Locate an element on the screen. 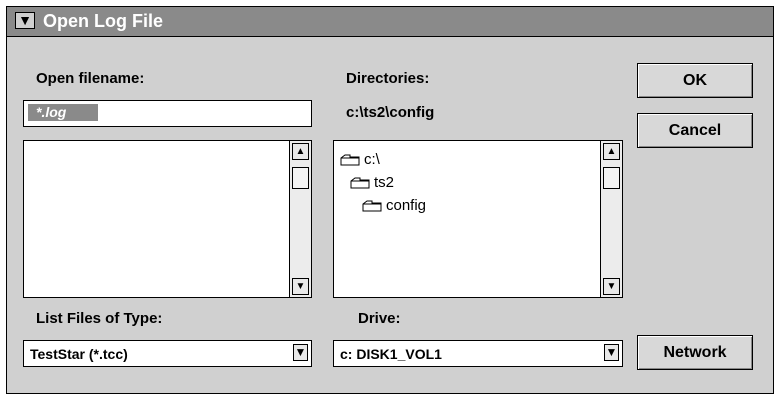 The height and width of the screenshot is (398, 781). directories-listbox: c:\ ts2 config ▲ ▼ is located at coordinates (478, 219).